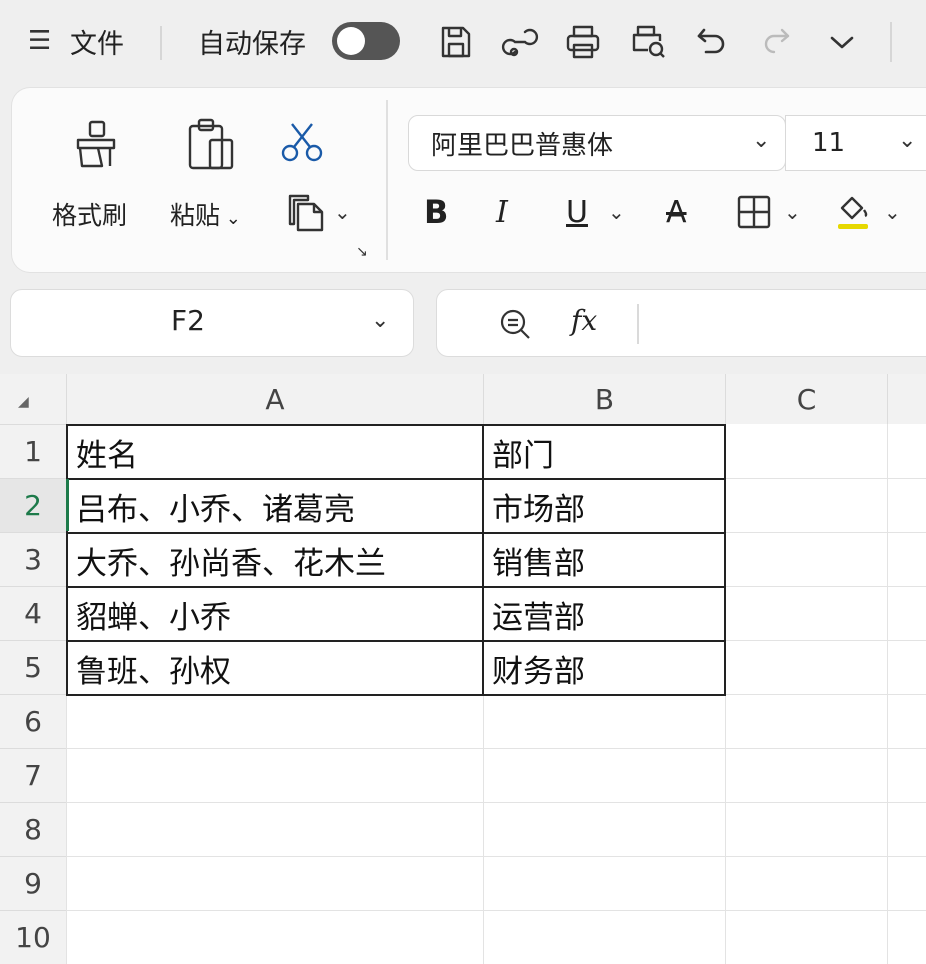  What do you see at coordinates (33, 451) in the screenshot?
I see `row-header-1: 1` at bounding box center [33, 451].